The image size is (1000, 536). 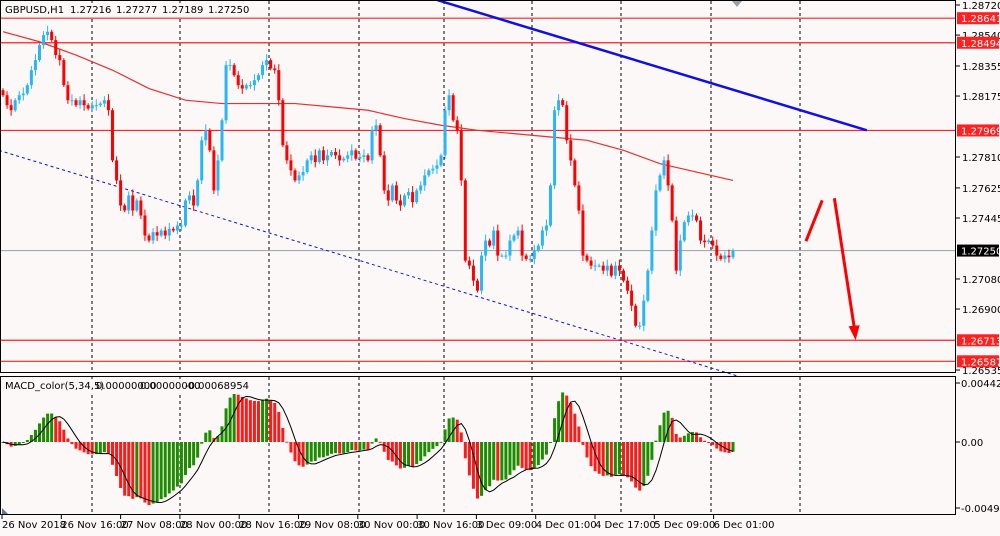 What do you see at coordinates (980, 384) in the screenshot?
I see `macd-tick-label: 0.0044278` at bounding box center [980, 384].